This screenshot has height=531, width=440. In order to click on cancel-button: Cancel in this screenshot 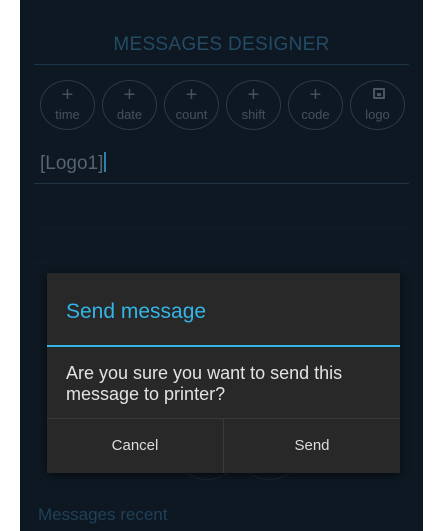, I will do `click(135, 446)`.